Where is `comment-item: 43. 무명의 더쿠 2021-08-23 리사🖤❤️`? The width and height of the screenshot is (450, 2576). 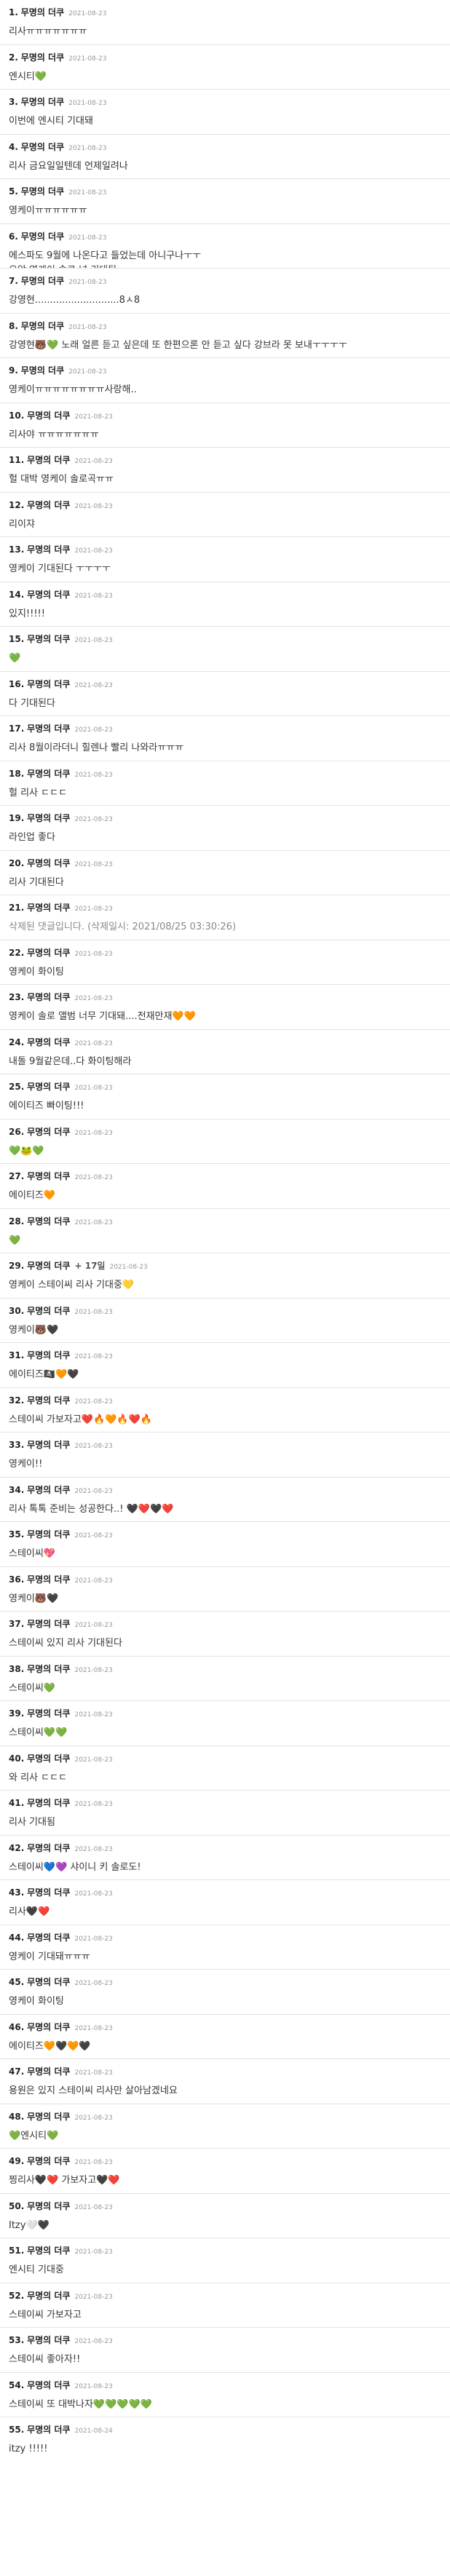 comment-item: 43. 무명의 더쿠 2021-08-23 리사🖤❤️ is located at coordinates (225, 1902).